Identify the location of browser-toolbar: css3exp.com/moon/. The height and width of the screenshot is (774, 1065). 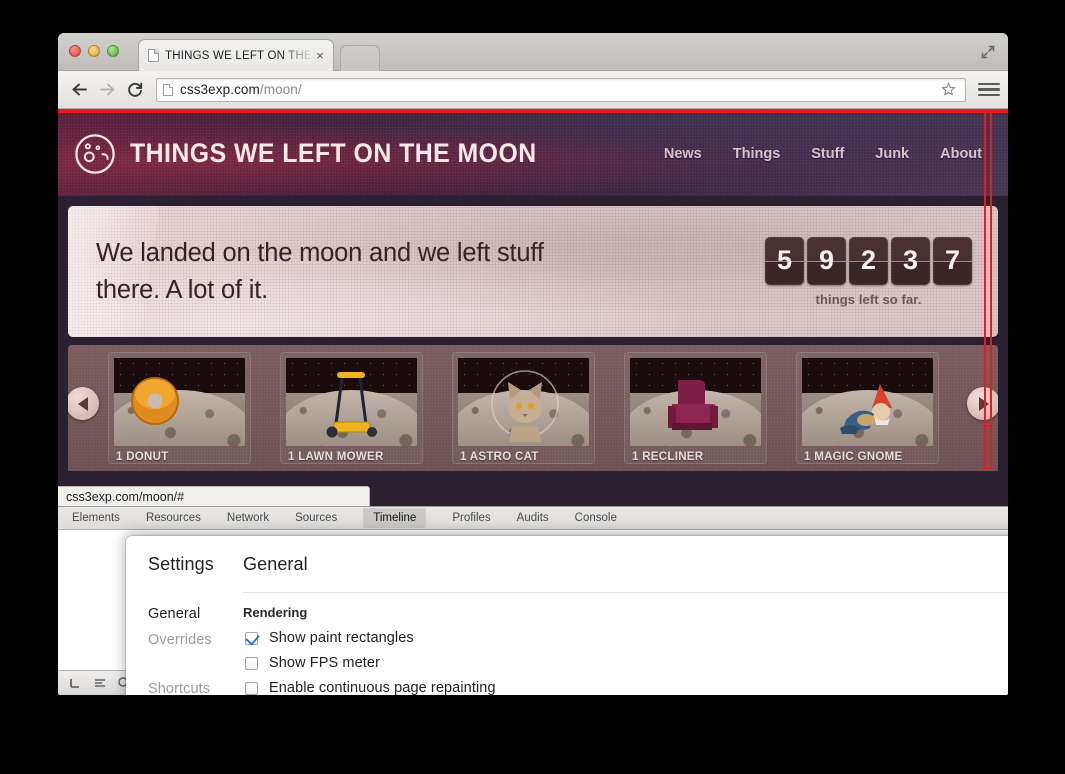
(533, 90).